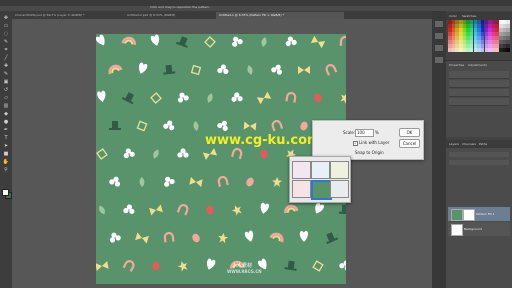 This screenshot has width=512, height=288. I want to click on link-layer-label: Link with Layer, so click(374, 142).